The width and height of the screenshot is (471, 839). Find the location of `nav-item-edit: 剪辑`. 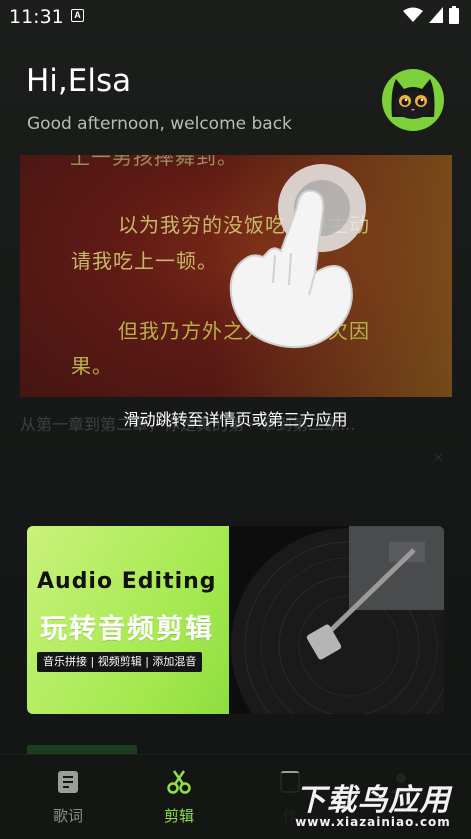

nav-item-edit: 剪辑 is located at coordinates (179, 797).